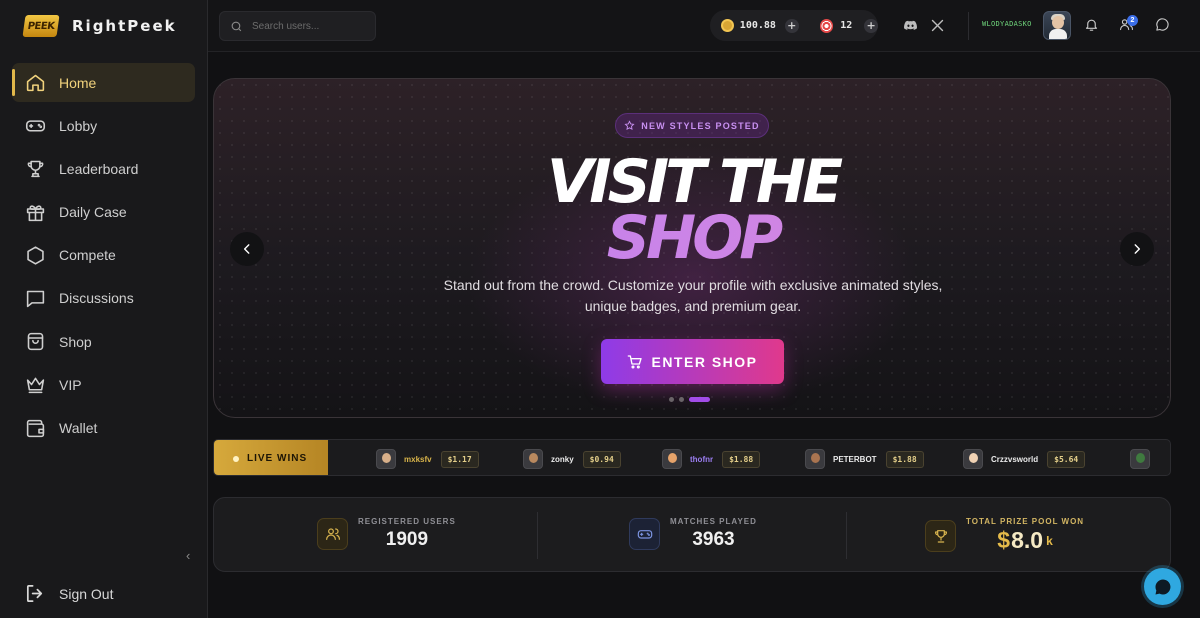 The height and width of the screenshot is (618, 1200). What do you see at coordinates (699, 399) in the screenshot?
I see `carousel-dot-active` at bounding box center [699, 399].